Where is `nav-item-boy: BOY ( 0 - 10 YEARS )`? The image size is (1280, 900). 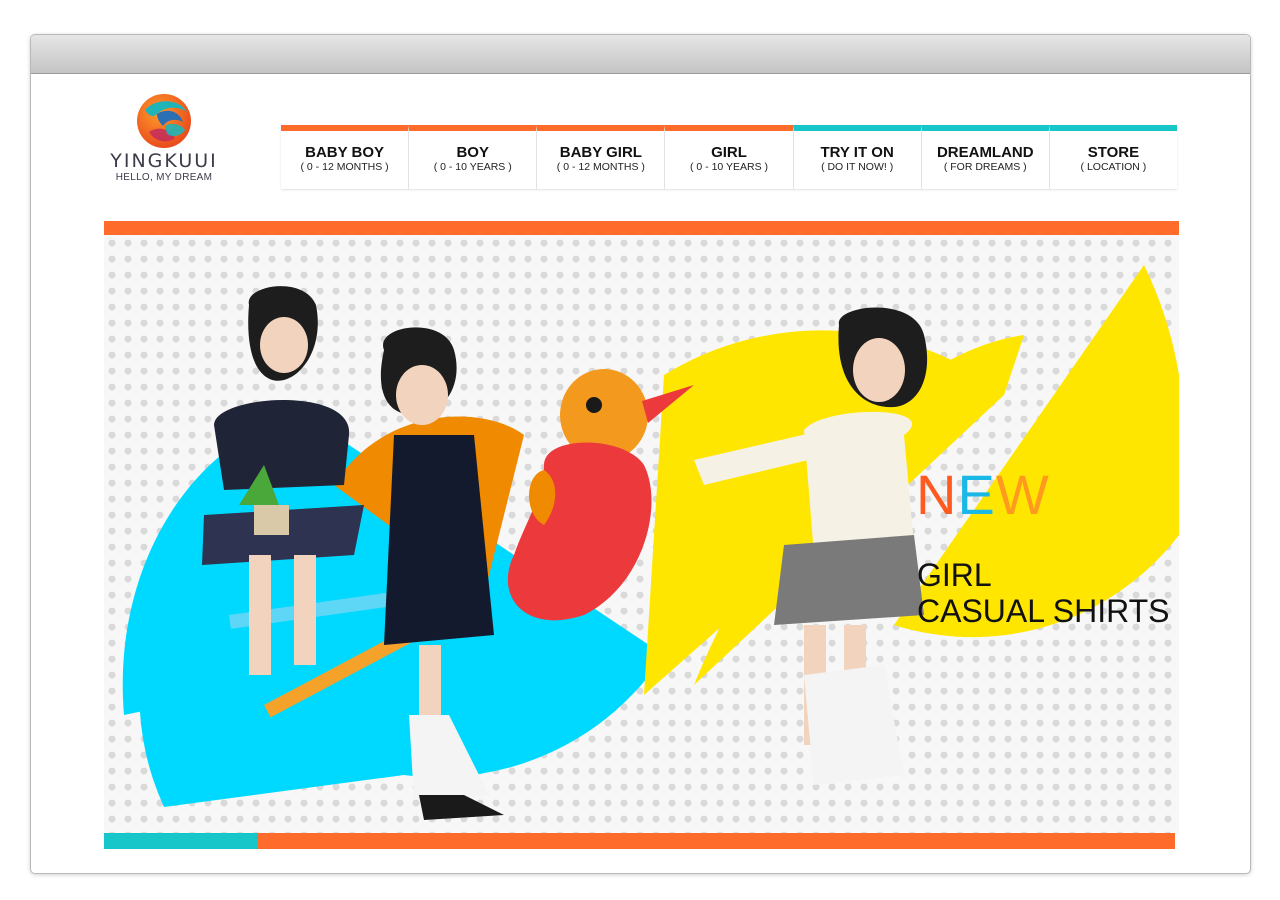 nav-item-boy: BOY ( 0 - 10 YEARS ) is located at coordinates (473, 157).